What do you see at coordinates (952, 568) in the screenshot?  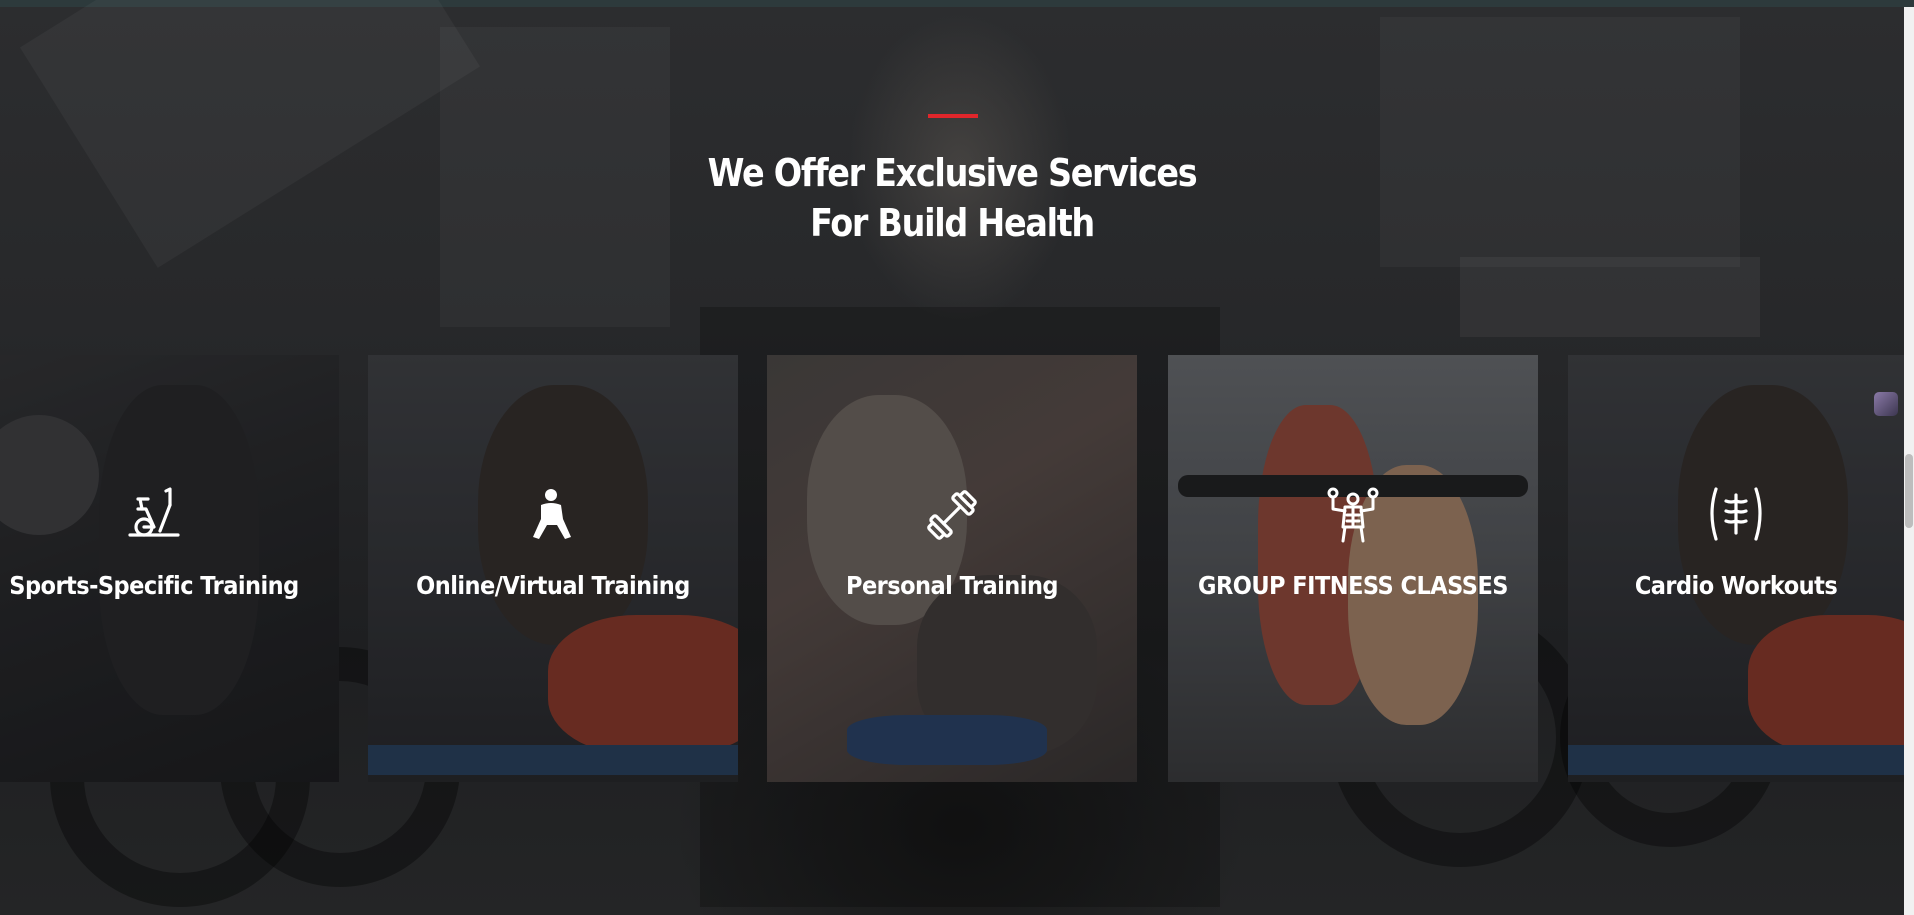 I see `service-card-personal-training: Personal Training` at bounding box center [952, 568].